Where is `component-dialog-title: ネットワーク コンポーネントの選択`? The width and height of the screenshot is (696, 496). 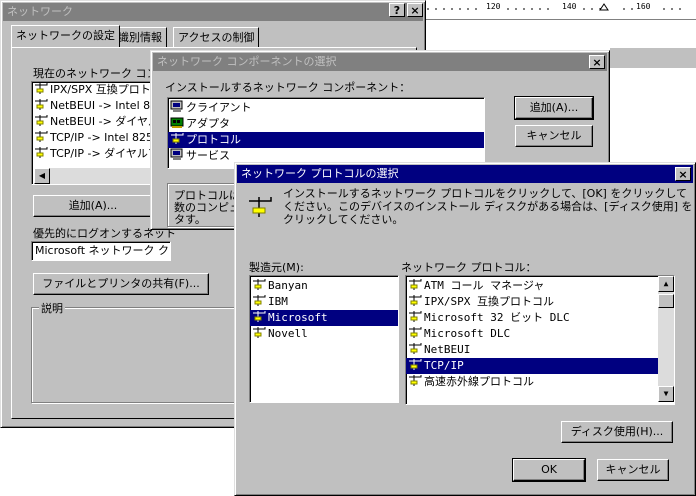
component-dialog-title: ネットワーク コンポーネントの選択 is located at coordinates (247, 61).